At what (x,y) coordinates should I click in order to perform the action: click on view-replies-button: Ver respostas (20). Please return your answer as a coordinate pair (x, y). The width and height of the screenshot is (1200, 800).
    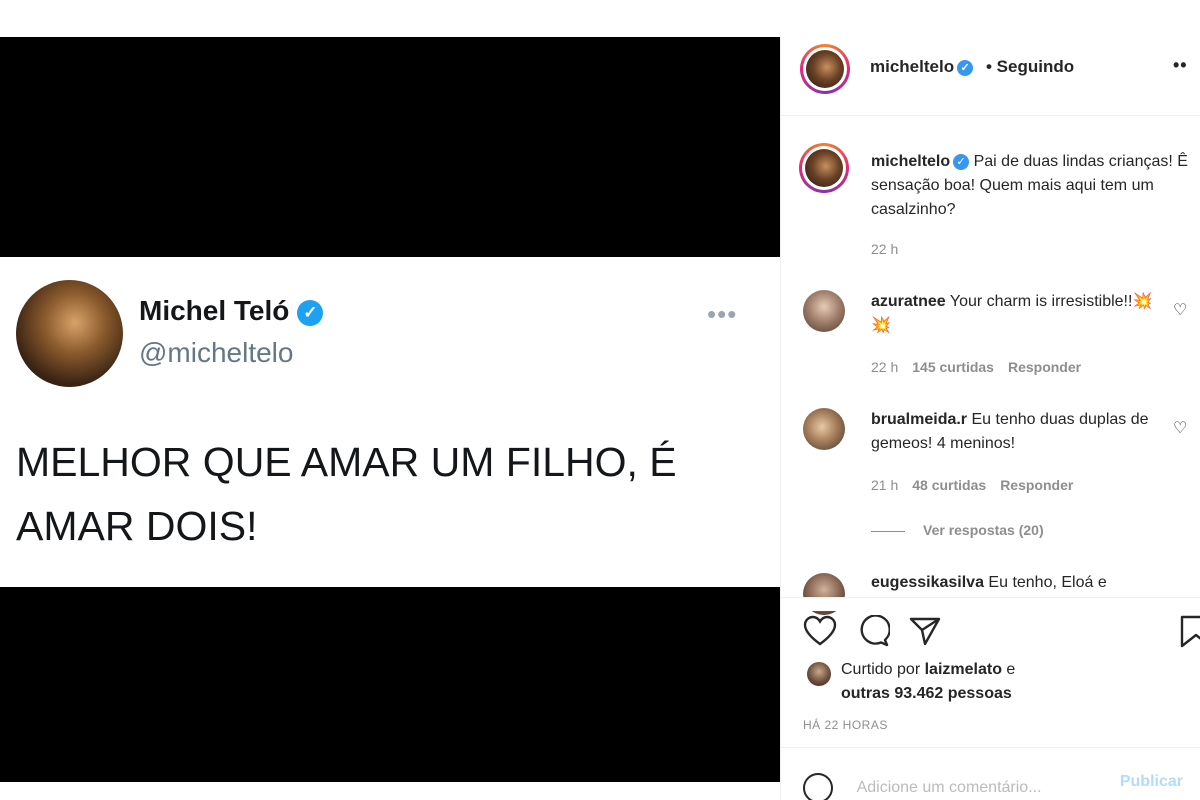
    Looking at the image, I should click on (957, 530).